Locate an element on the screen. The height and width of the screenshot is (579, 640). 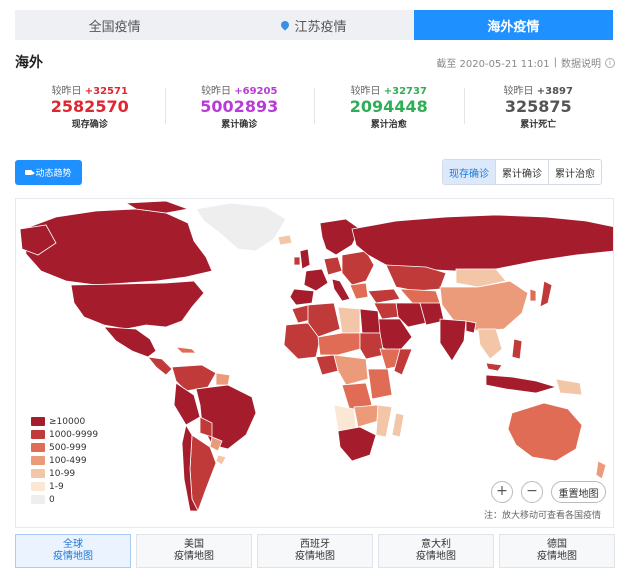
east-africa-shape is located at coordinates (380, 384).